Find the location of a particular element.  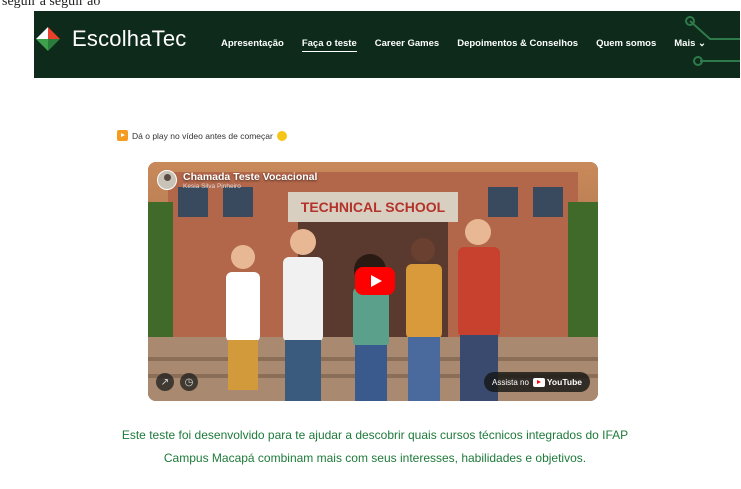

school-sign: TECHNICAL SCHOOL is located at coordinates (373, 207).